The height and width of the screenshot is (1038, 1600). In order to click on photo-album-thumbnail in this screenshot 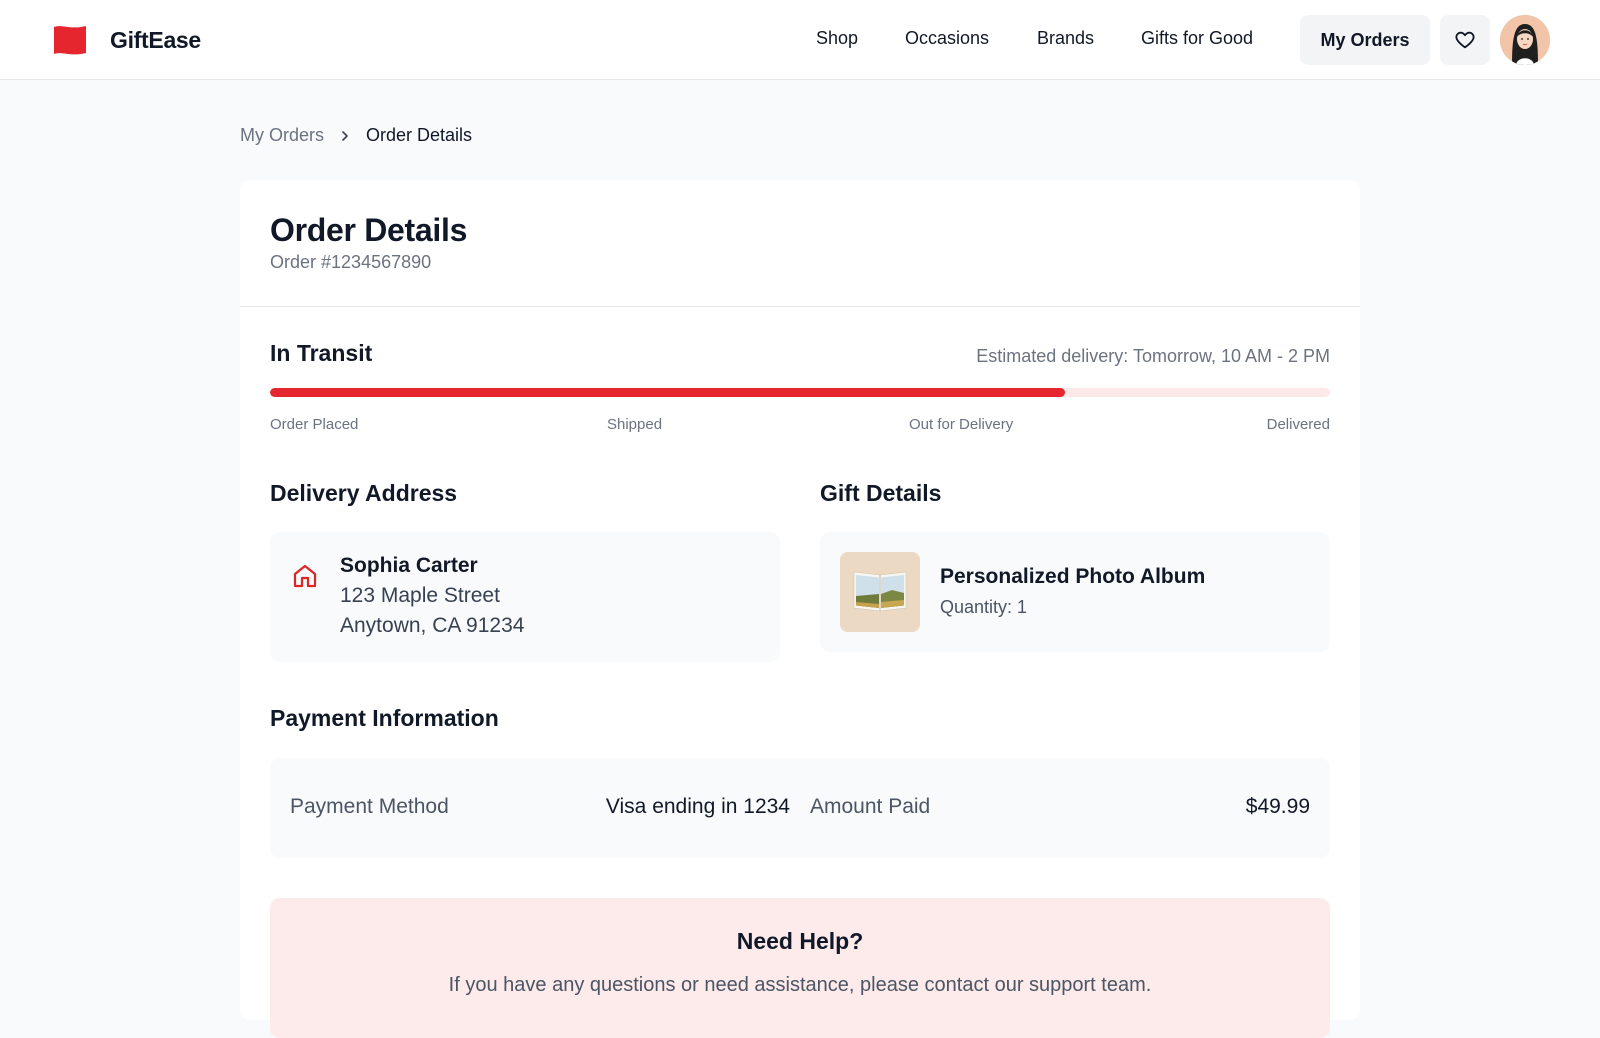, I will do `click(880, 592)`.